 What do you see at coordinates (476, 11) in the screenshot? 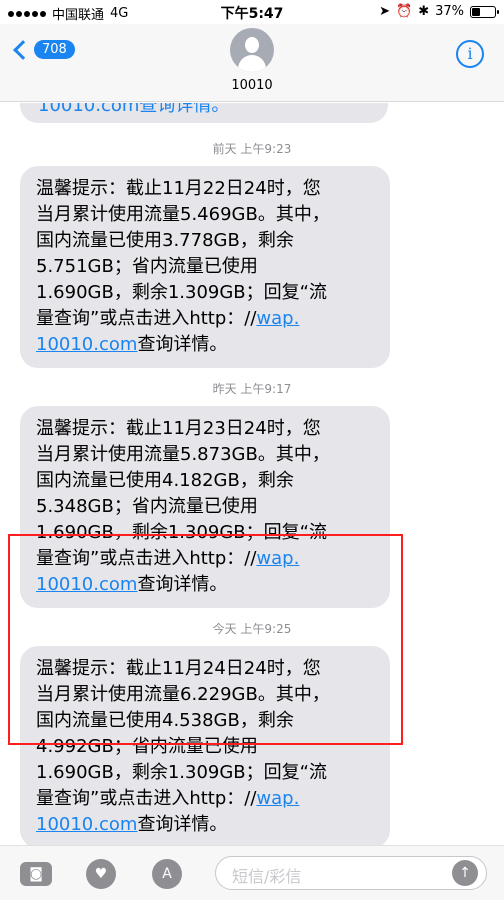
I see `battery-fill` at bounding box center [476, 11].